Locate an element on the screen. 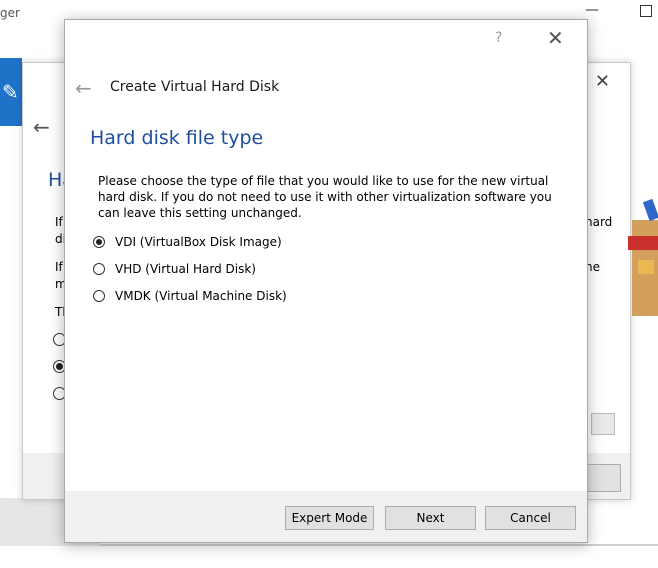  next-button: Next is located at coordinates (430, 518).